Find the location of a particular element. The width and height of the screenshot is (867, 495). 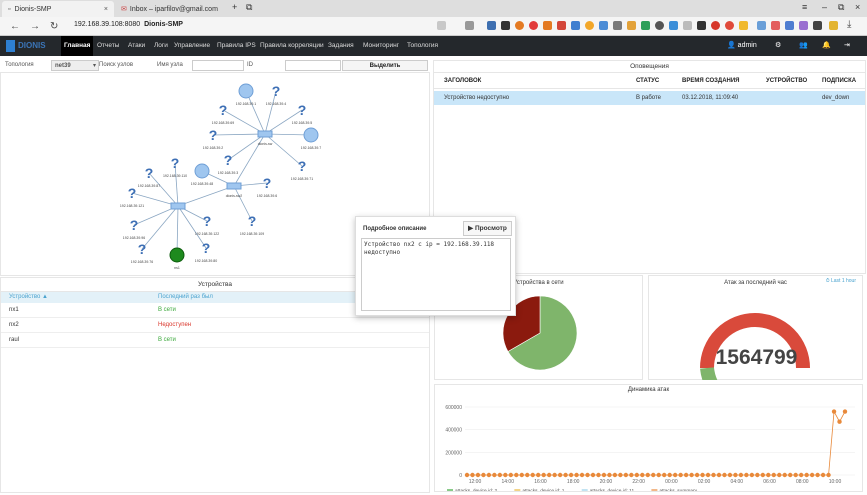

nav-home: Главная is located at coordinates (77, 46).